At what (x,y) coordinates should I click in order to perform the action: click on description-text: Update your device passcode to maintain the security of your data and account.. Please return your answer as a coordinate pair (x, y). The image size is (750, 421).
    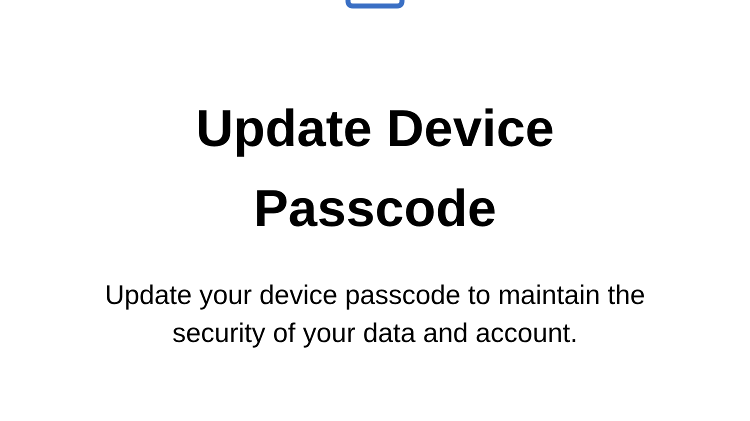
    Looking at the image, I should click on (375, 314).